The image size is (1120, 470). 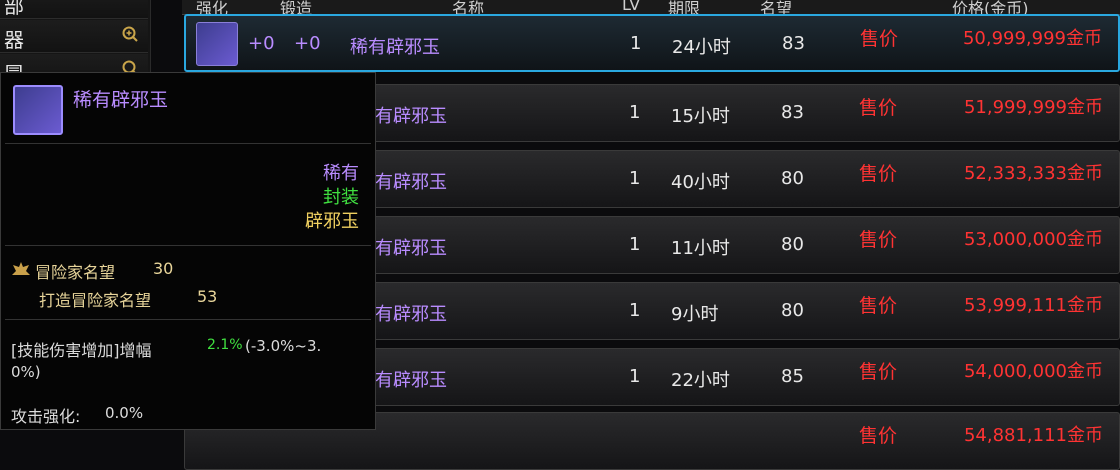 I want to click on sidebar-item-label: 部, so click(x=14, y=9).